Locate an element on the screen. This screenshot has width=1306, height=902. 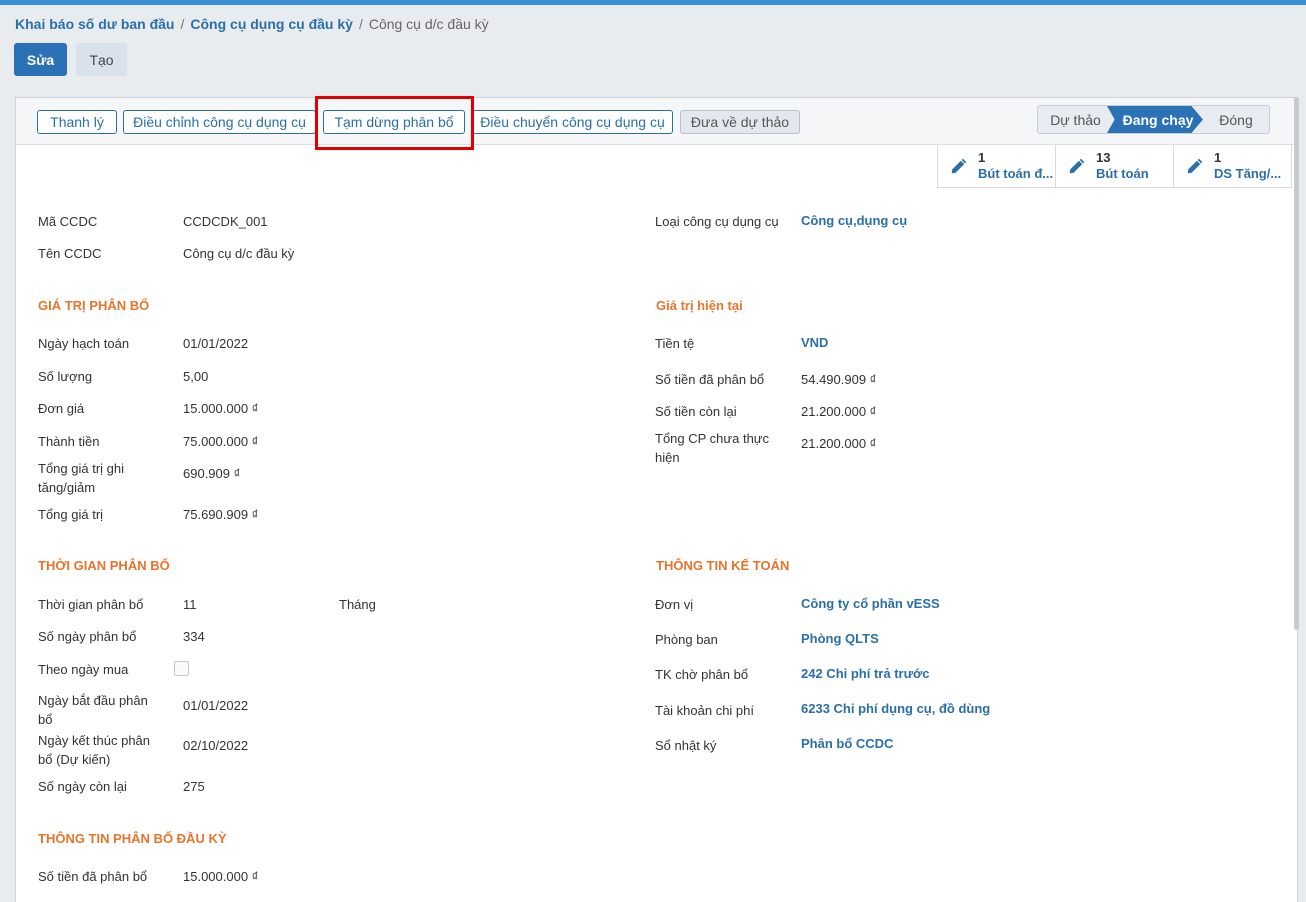
total-value: 75.690.909 ₫ is located at coordinates (221, 514).